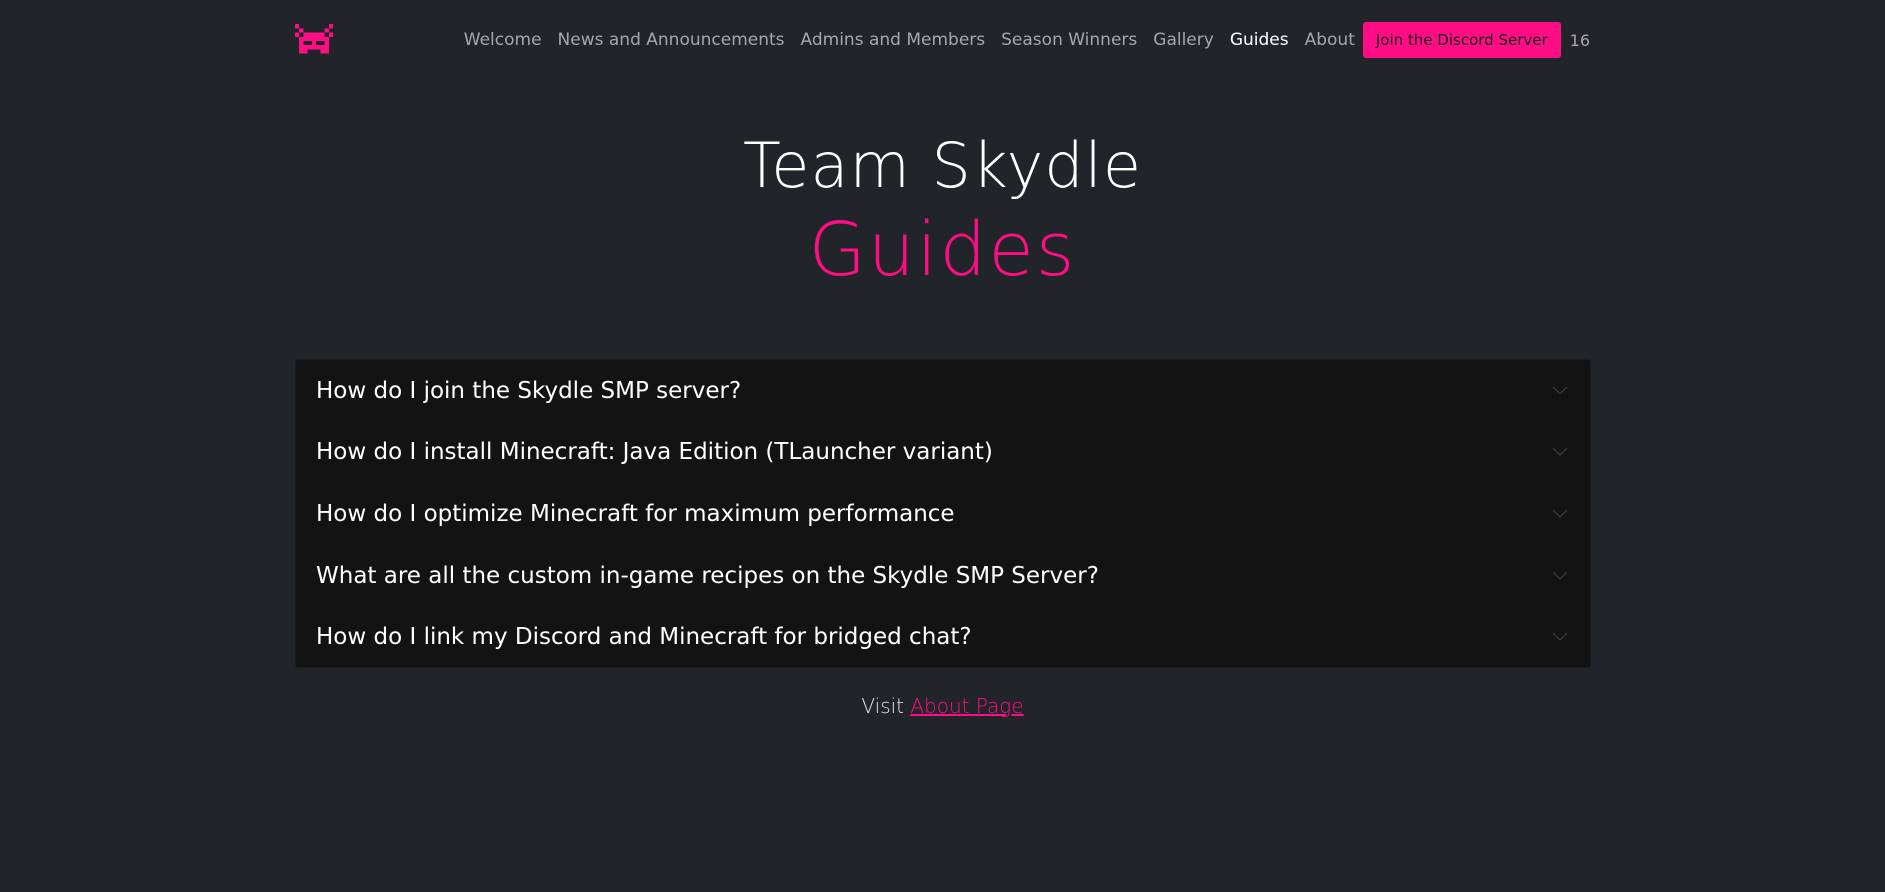 The image size is (1885, 892). Describe the element at coordinates (942, 250) in the screenshot. I see `page-subtitle: Guides` at that location.